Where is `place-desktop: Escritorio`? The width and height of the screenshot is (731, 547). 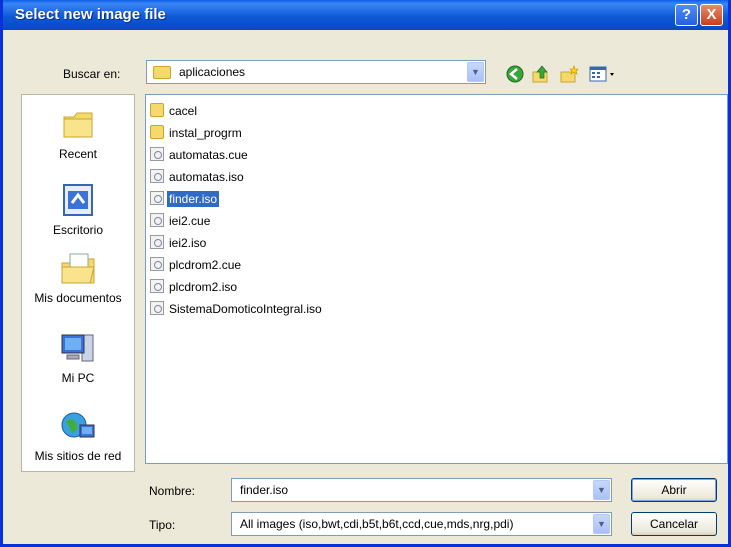
place-desktop: Escritorio is located at coordinates (78, 210).